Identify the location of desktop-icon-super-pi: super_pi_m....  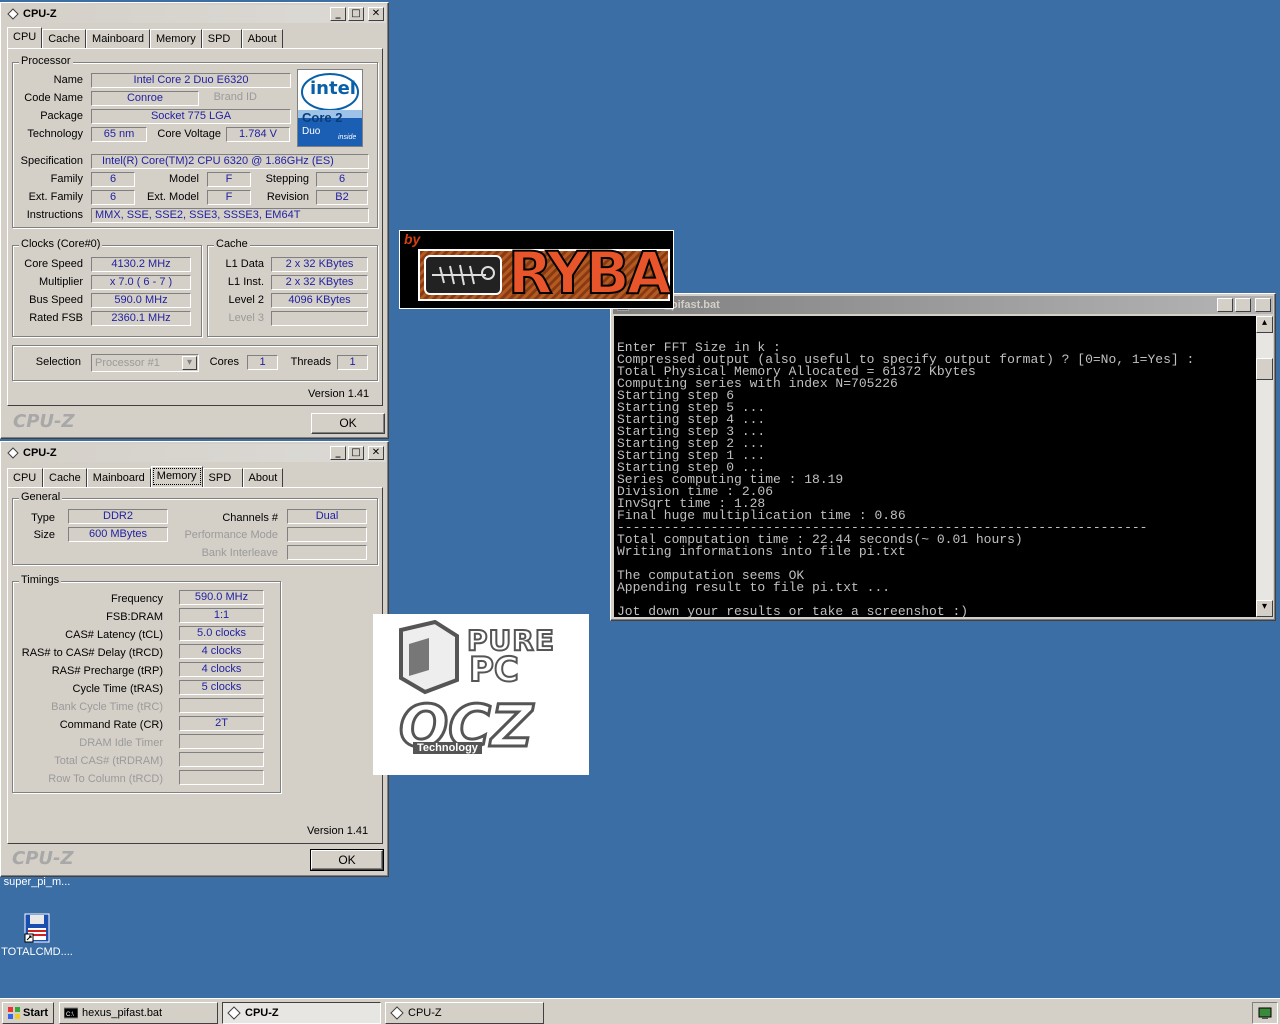
(37, 882).